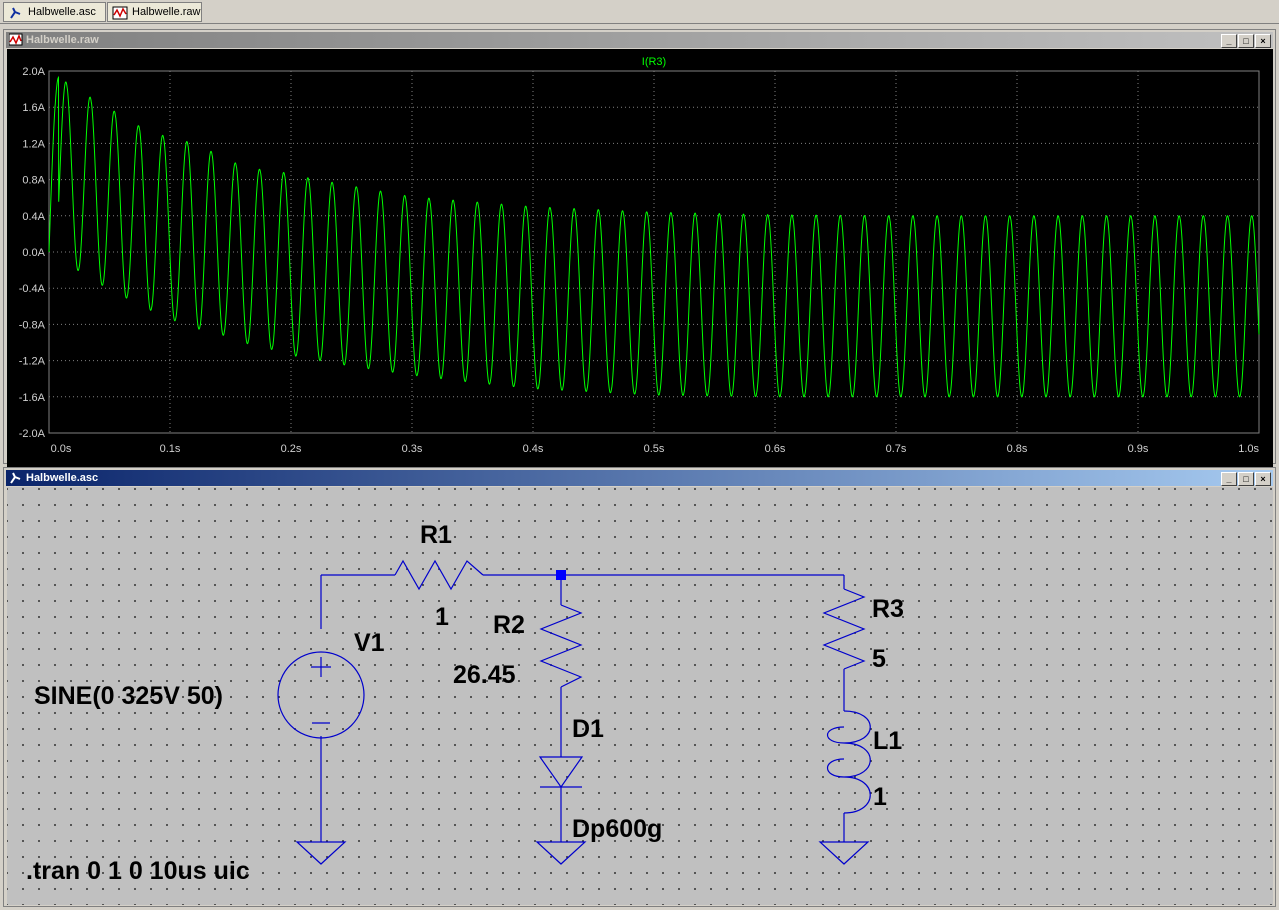 This screenshot has height=910, width=1279. Describe the element at coordinates (33, 144) in the screenshot. I see `y-tick-label: 1.2A` at that location.